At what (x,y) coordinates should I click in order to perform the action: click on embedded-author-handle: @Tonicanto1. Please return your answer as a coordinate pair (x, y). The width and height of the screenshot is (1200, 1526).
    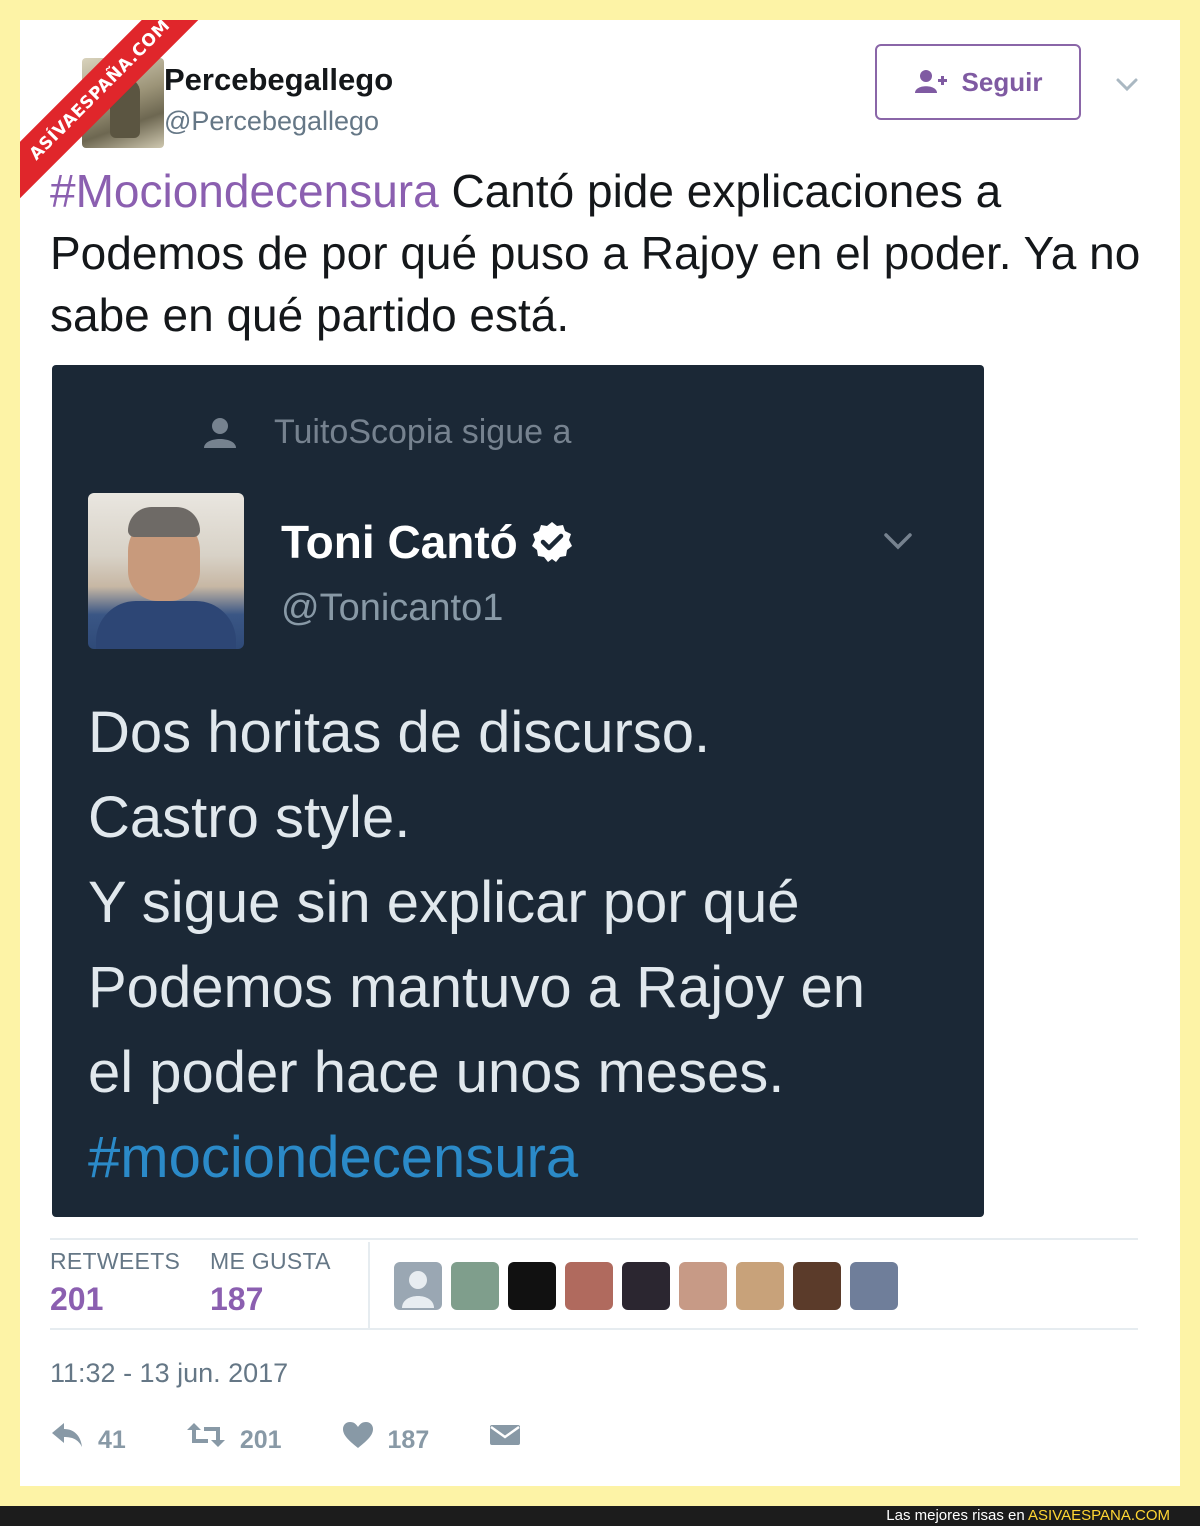
    Looking at the image, I should click on (392, 608).